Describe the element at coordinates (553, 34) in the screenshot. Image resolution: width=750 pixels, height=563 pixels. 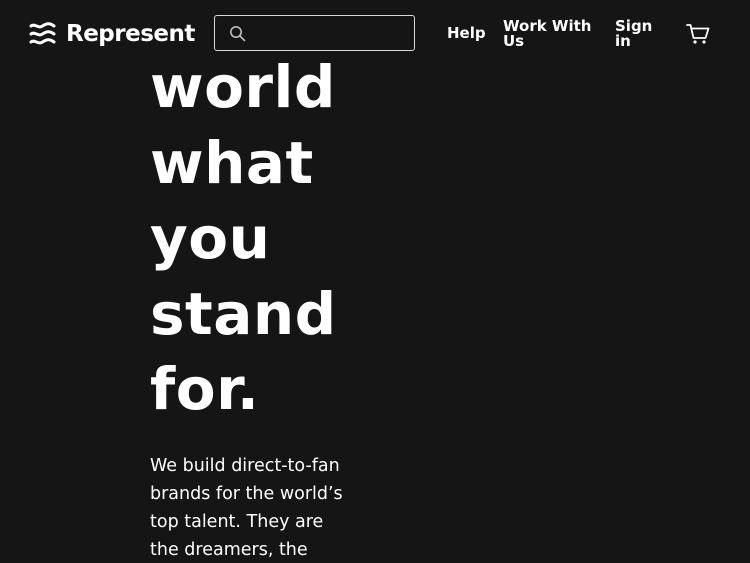
I see `nav-work-with-us-link: Work With Us` at that location.